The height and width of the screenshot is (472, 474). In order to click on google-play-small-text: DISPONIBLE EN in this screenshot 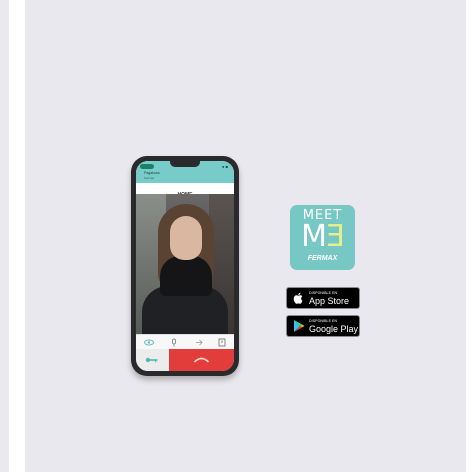, I will do `click(323, 321)`.